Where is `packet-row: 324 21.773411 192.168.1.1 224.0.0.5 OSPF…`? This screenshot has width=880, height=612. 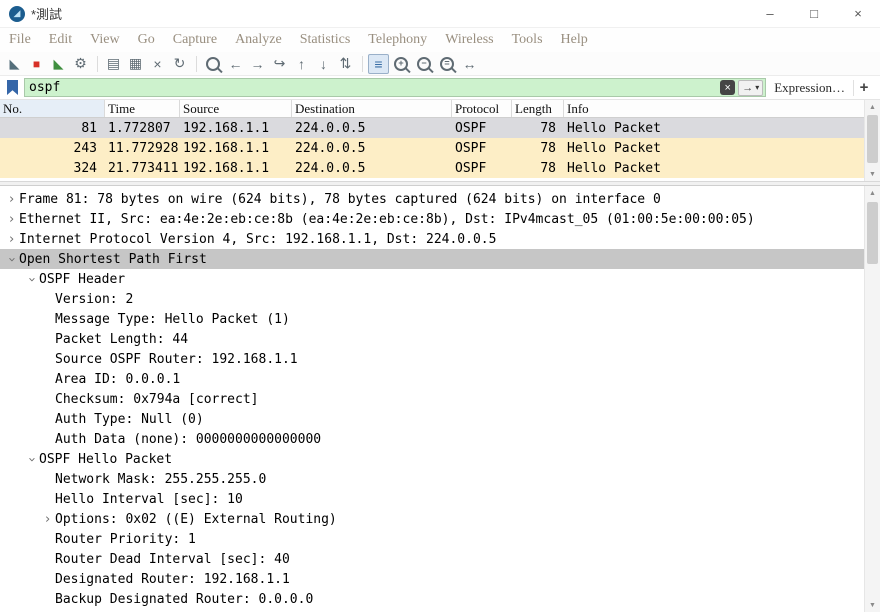 packet-row: 324 21.773411 192.168.1.1 224.0.0.5 OSPF… is located at coordinates (432, 168).